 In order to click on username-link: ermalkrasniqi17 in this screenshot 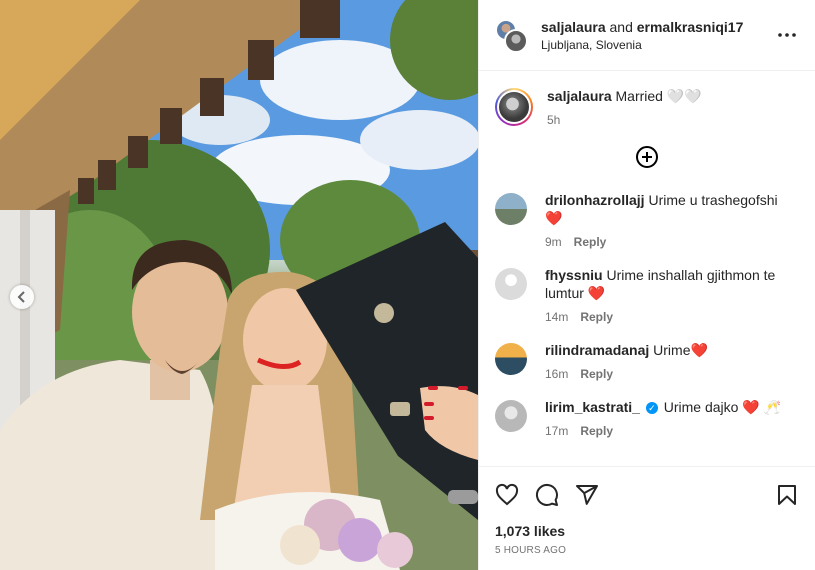, I will do `click(690, 27)`.